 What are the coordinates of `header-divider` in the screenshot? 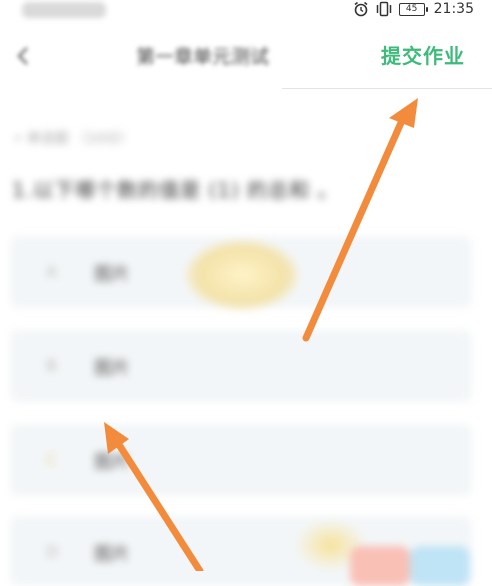 It's located at (387, 88).